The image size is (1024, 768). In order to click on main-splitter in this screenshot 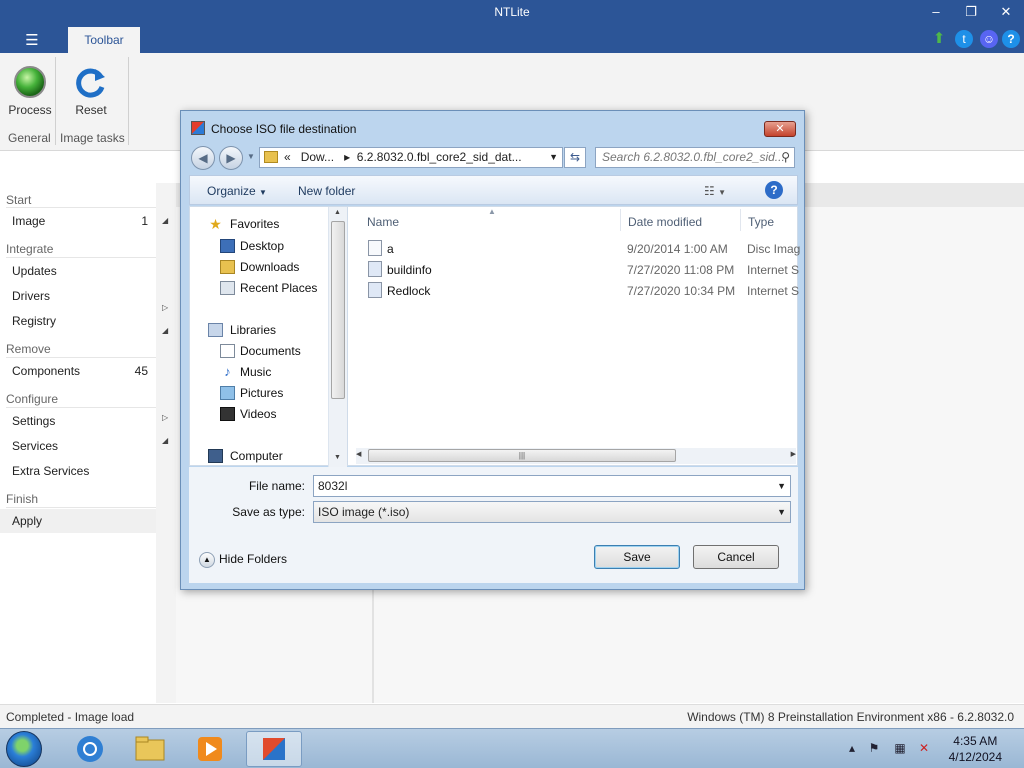, I will do `click(373, 645)`.